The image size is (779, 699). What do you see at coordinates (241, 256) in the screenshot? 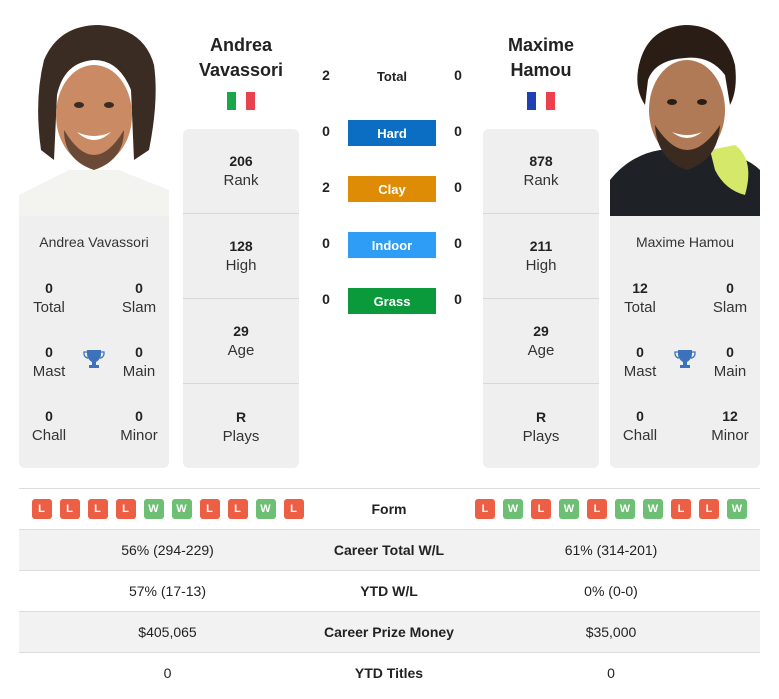
I see `player1-high: 128 High` at bounding box center [241, 256].